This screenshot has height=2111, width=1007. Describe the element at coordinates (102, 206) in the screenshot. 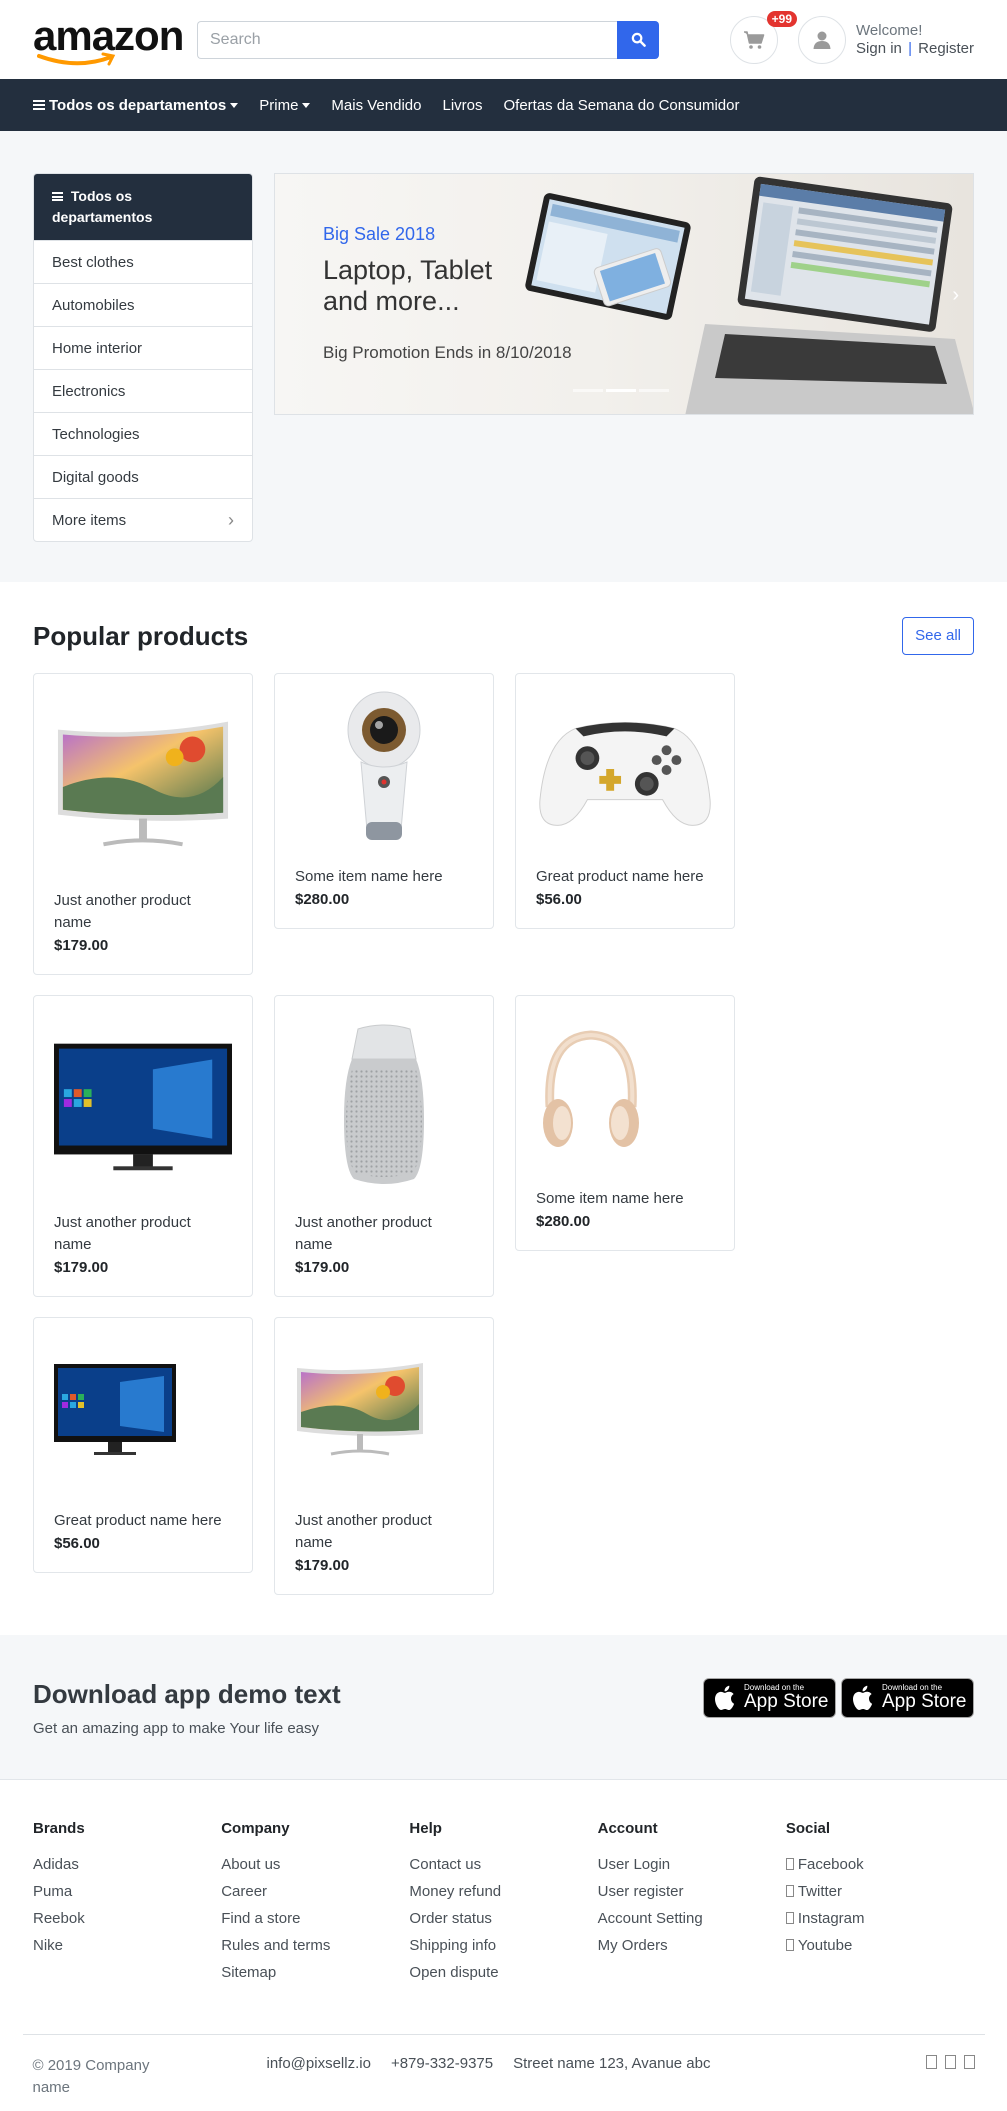

I see `category-menu-title: Todos os departamentos` at that location.